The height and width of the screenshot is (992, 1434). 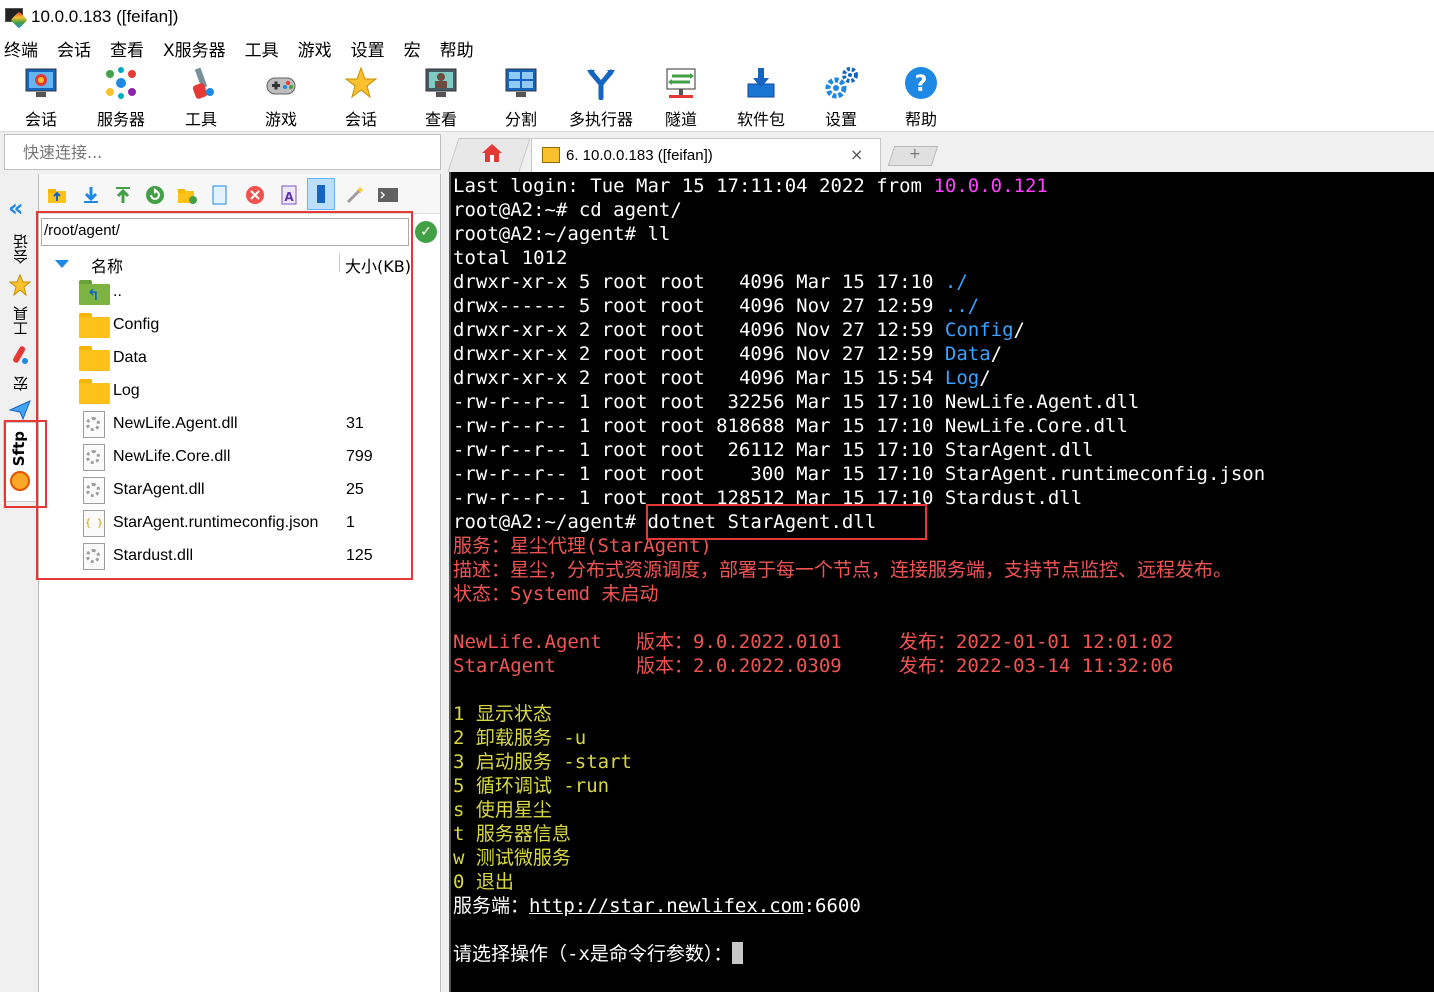 What do you see at coordinates (521, 83) in the screenshot?
I see `split-screen-icon` at bounding box center [521, 83].